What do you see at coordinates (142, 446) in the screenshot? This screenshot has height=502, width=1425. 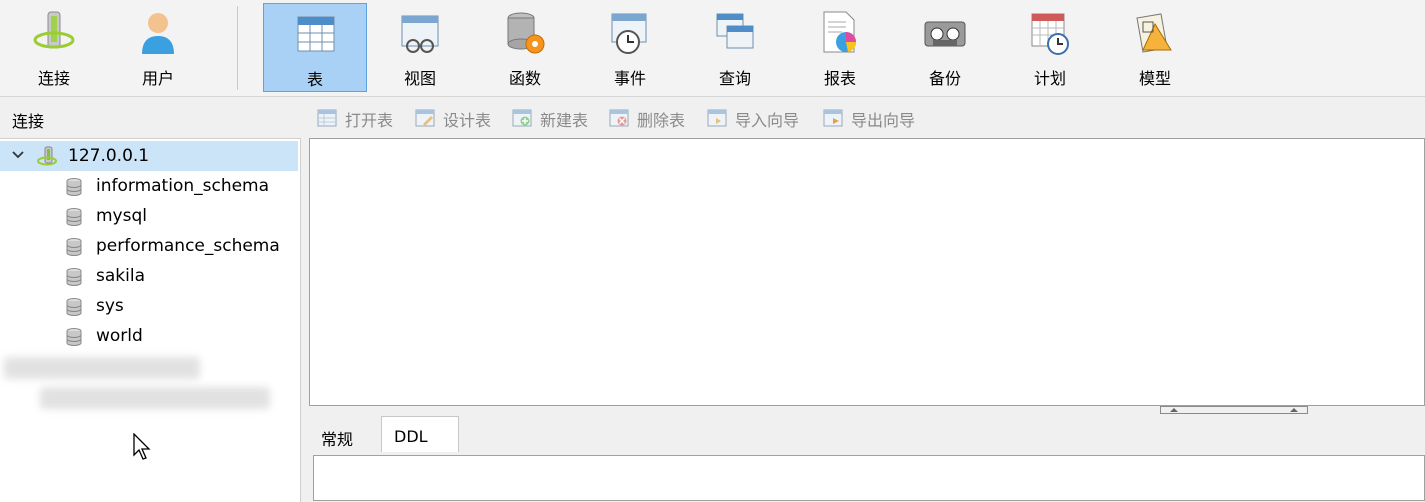 I see `mouse-cursor-icon` at bounding box center [142, 446].